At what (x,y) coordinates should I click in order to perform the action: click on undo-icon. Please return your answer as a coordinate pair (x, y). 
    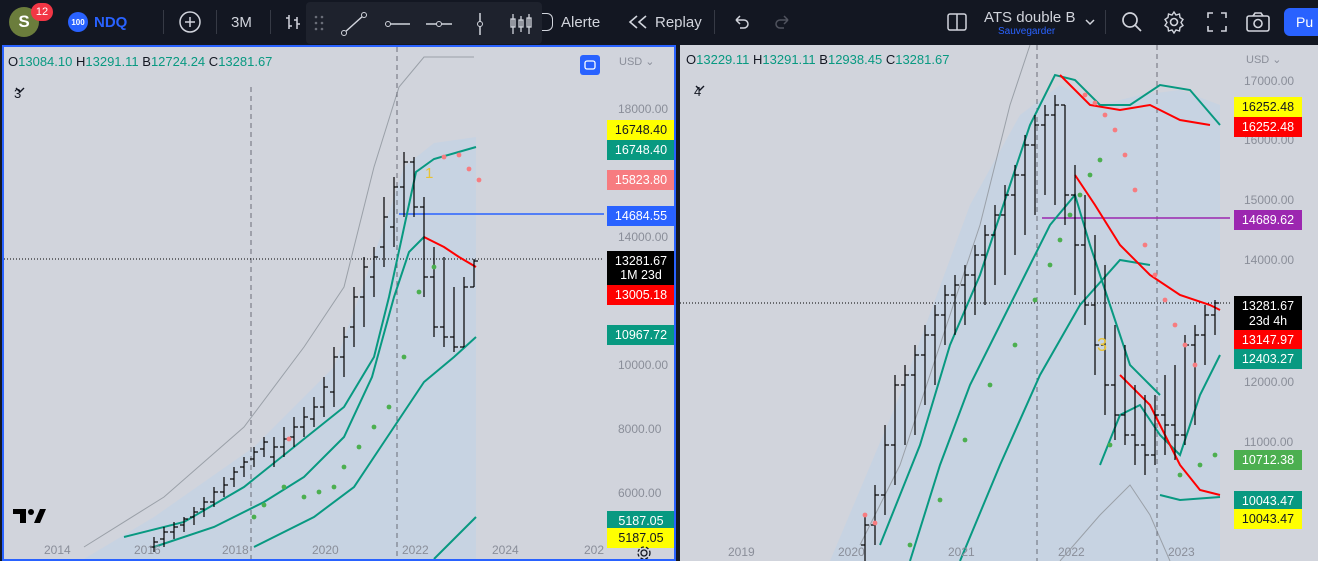
    Looking at the image, I should click on (742, 22).